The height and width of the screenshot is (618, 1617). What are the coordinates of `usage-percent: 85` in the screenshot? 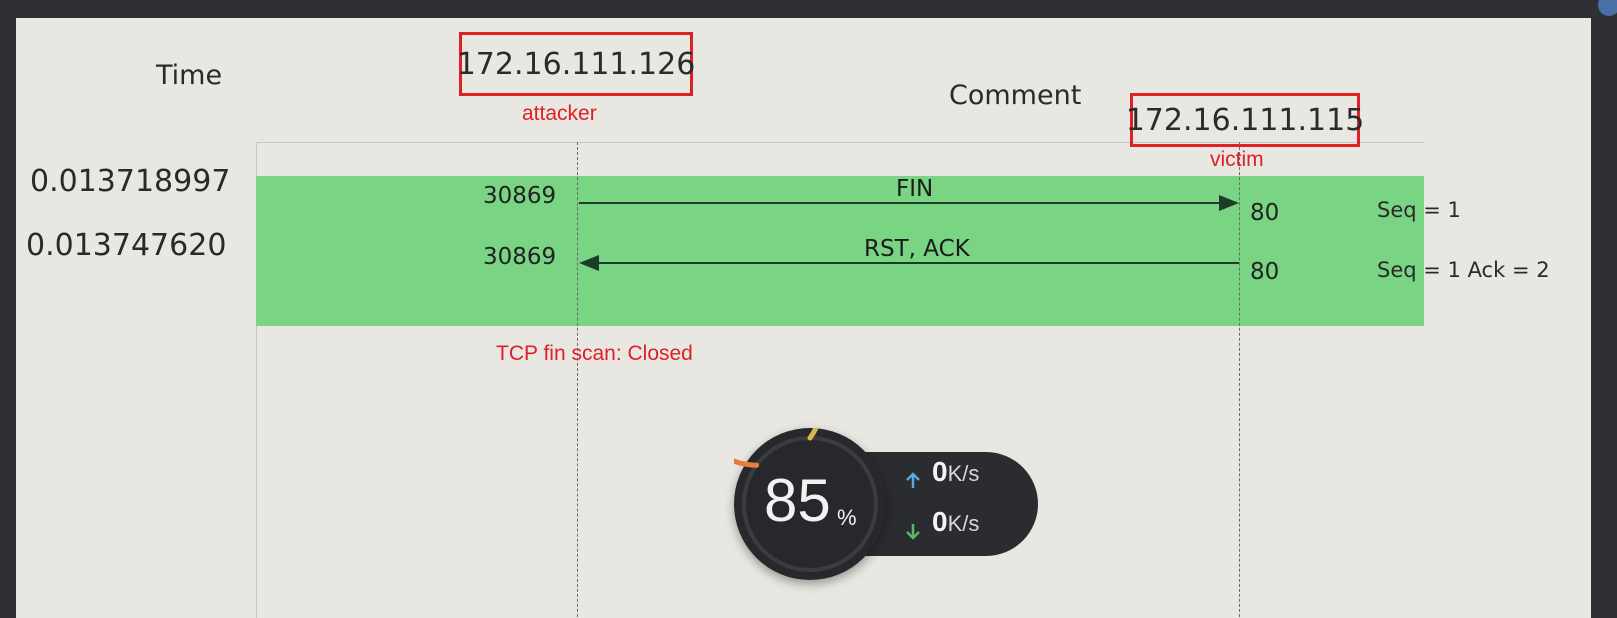 It's located at (797, 500).